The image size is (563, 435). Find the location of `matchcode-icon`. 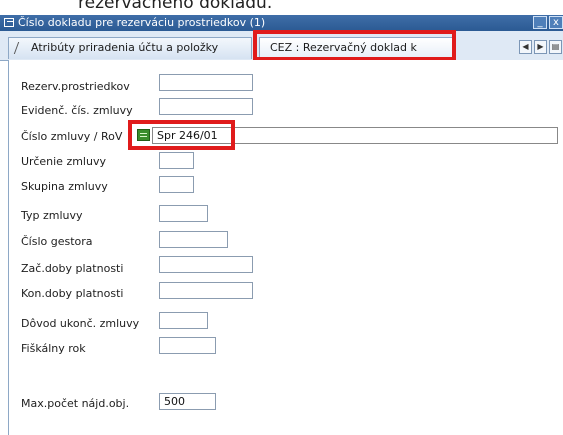

matchcode-icon is located at coordinates (143, 135).